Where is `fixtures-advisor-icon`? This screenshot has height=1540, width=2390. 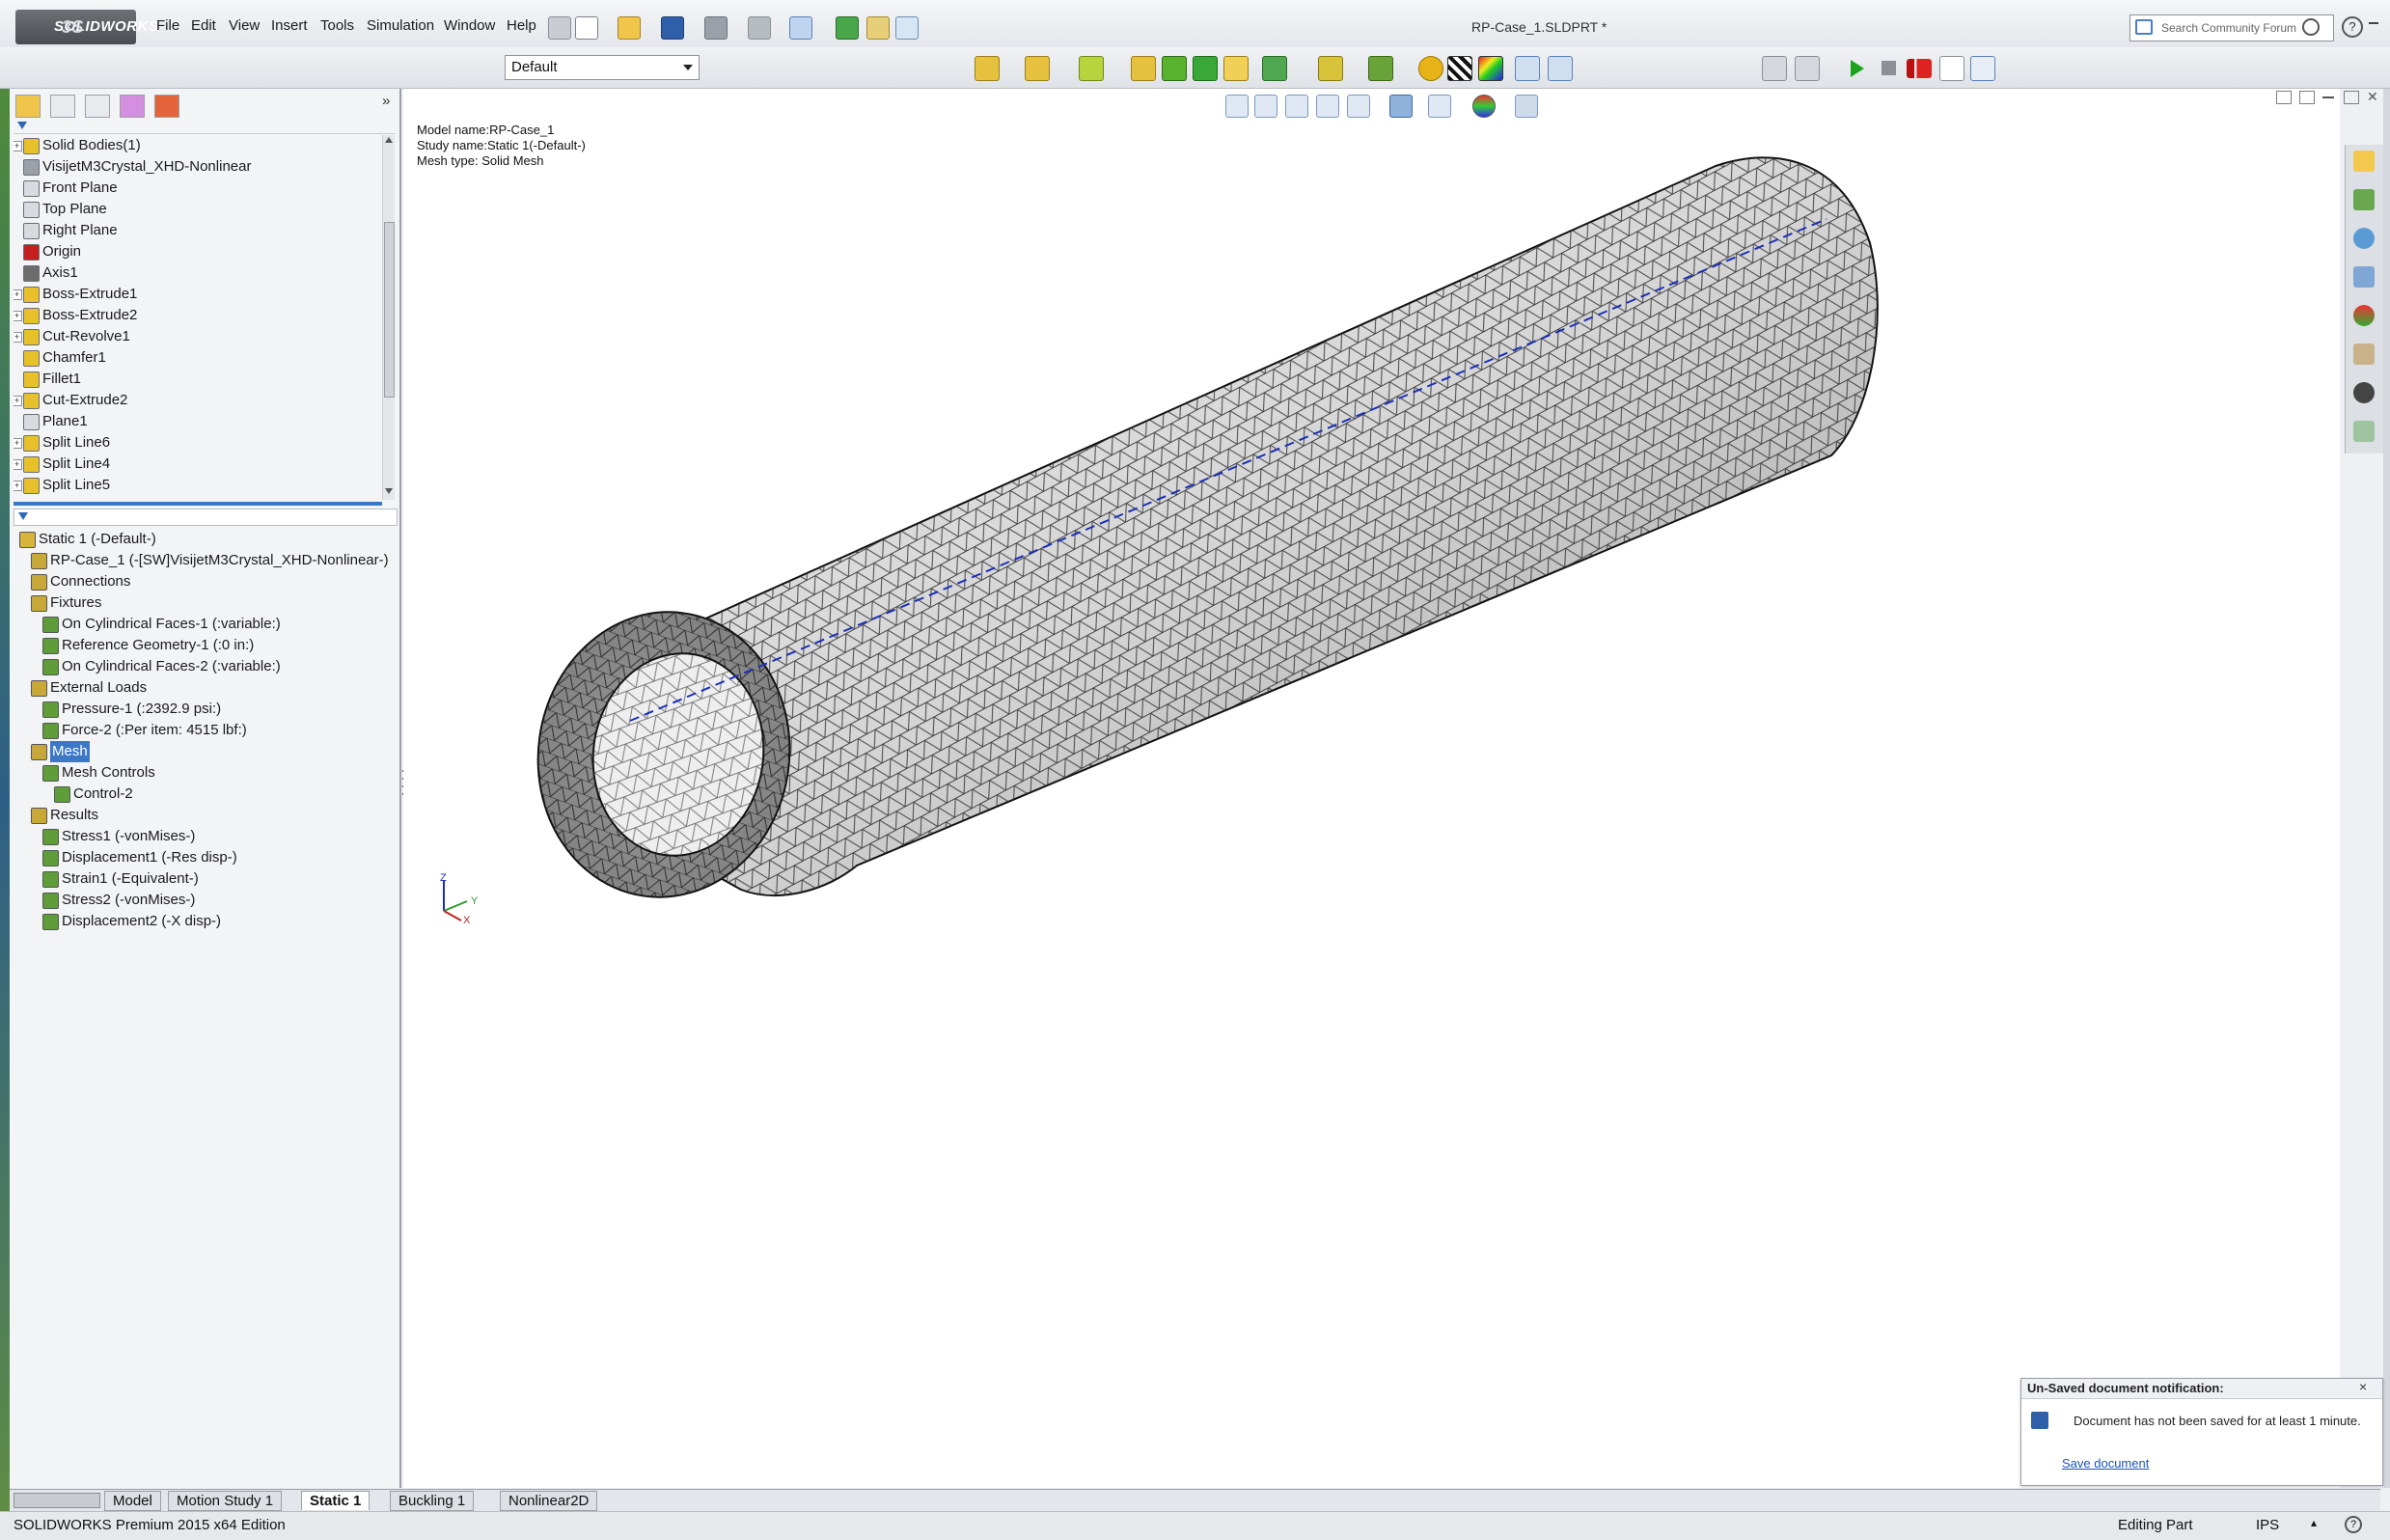 fixtures-advisor-icon is located at coordinates (1037, 68).